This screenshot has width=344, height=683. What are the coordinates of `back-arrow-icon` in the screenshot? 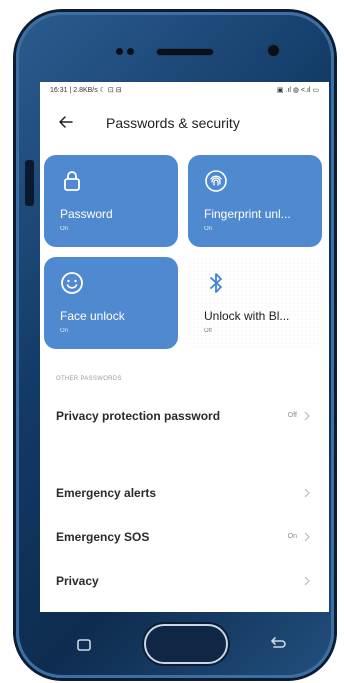 It's located at (66, 122).